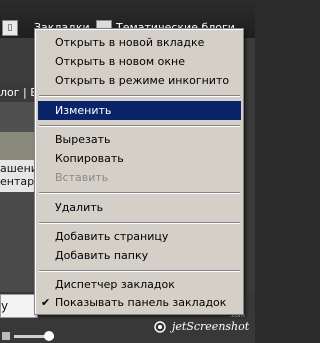  What do you see at coordinates (139, 110) in the screenshot?
I see `menu-item-edit: Изменить` at bounding box center [139, 110].